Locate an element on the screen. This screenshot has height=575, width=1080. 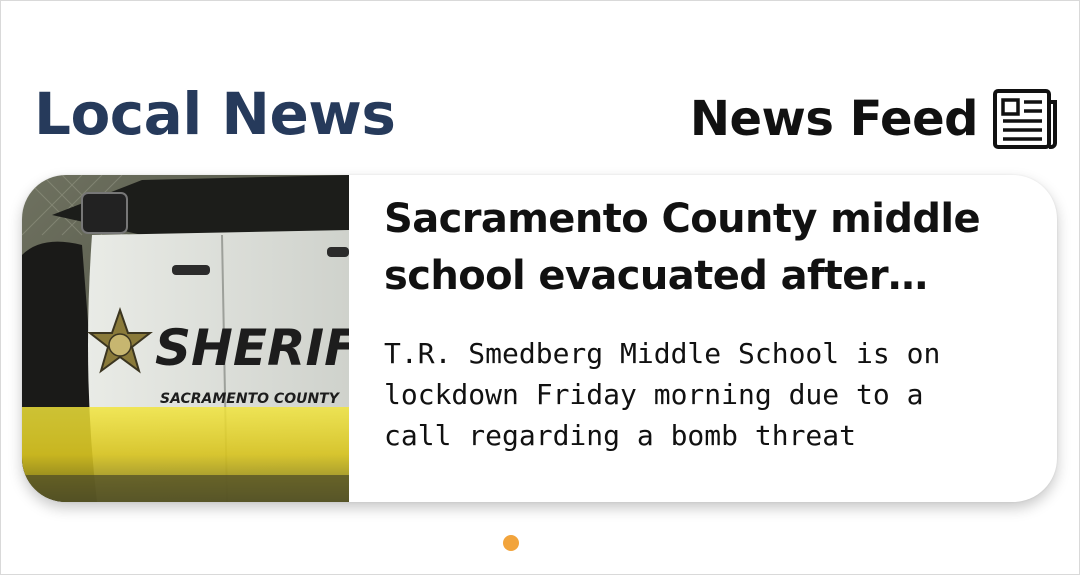
news-feed-label: News Feed is located at coordinates (834, 119).